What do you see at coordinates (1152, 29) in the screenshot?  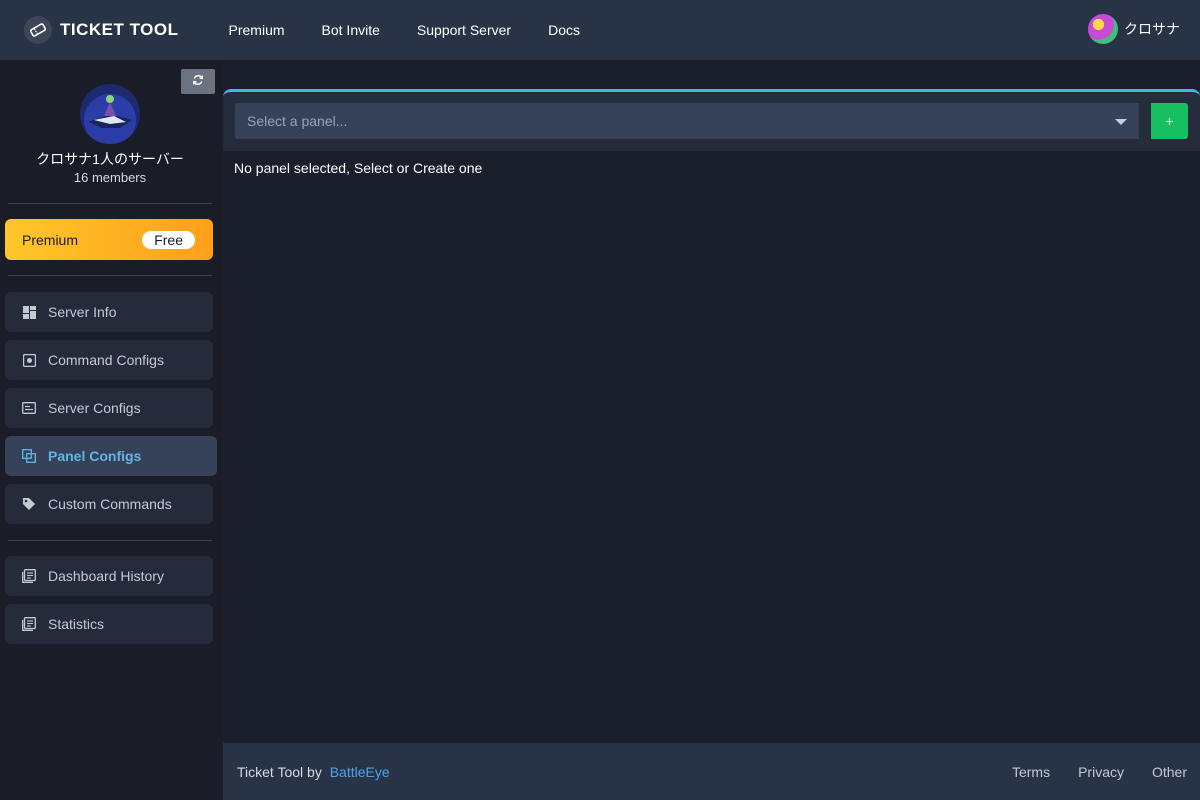 I see `user-name: クロサナ` at bounding box center [1152, 29].